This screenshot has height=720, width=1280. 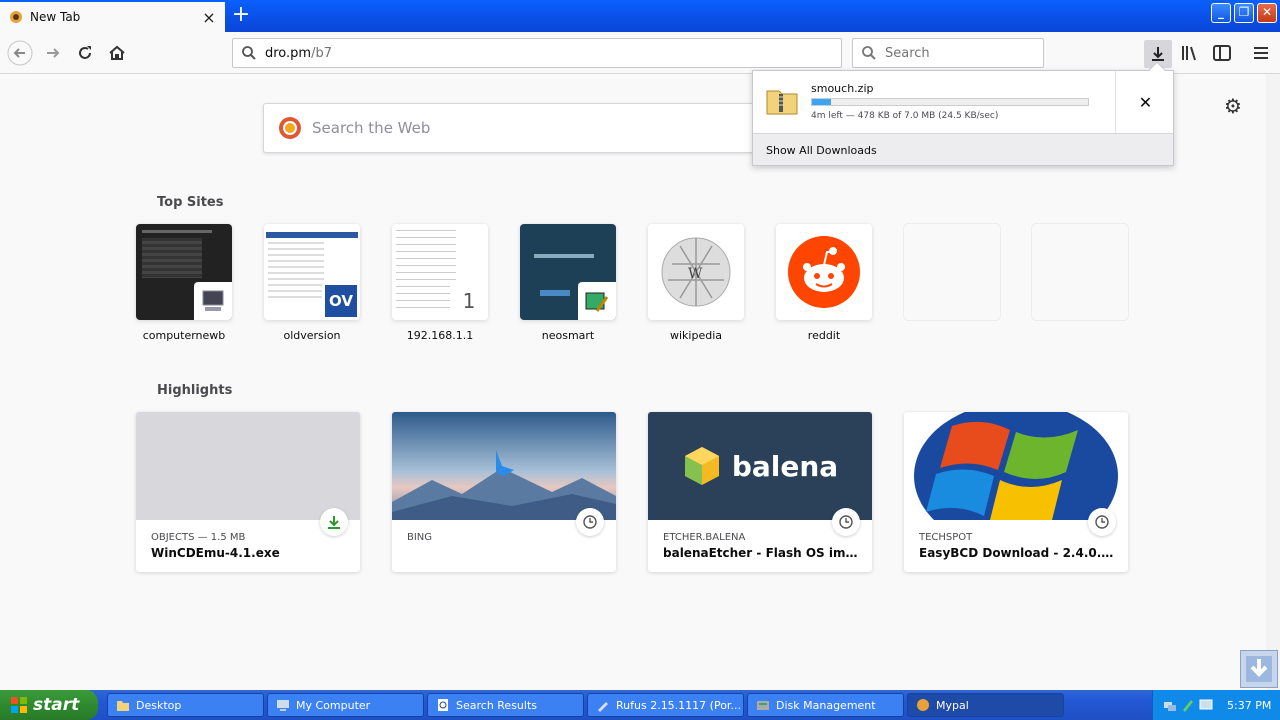 What do you see at coordinates (568, 335) in the screenshot?
I see `top-site-label: neosmart` at bounding box center [568, 335].